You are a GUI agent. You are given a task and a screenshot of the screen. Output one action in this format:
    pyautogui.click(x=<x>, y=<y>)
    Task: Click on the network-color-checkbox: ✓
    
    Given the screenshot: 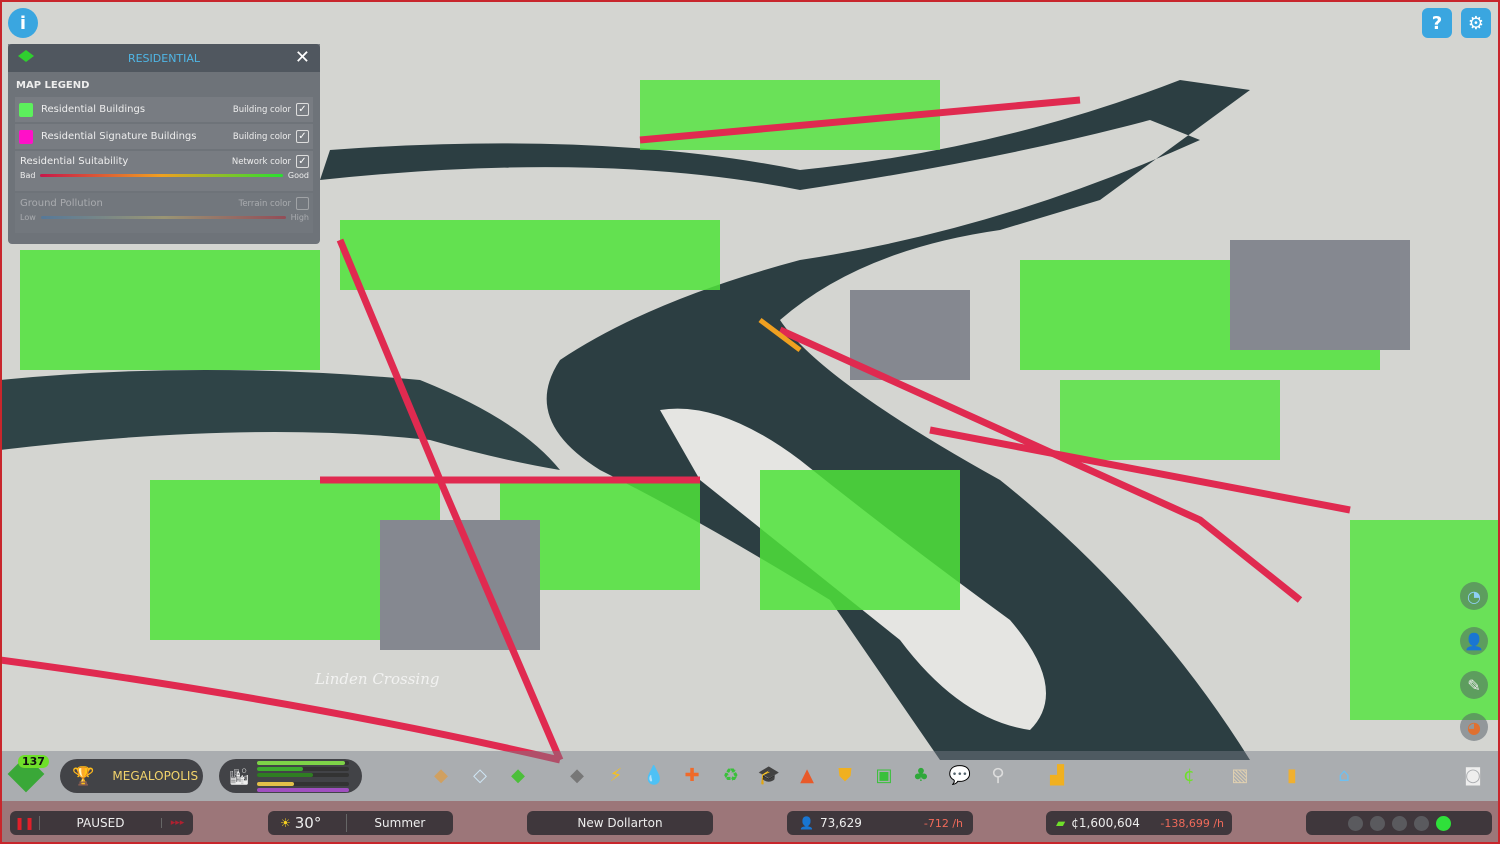 What is the action you would take?
    pyautogui.click(x=302, y=161)
    